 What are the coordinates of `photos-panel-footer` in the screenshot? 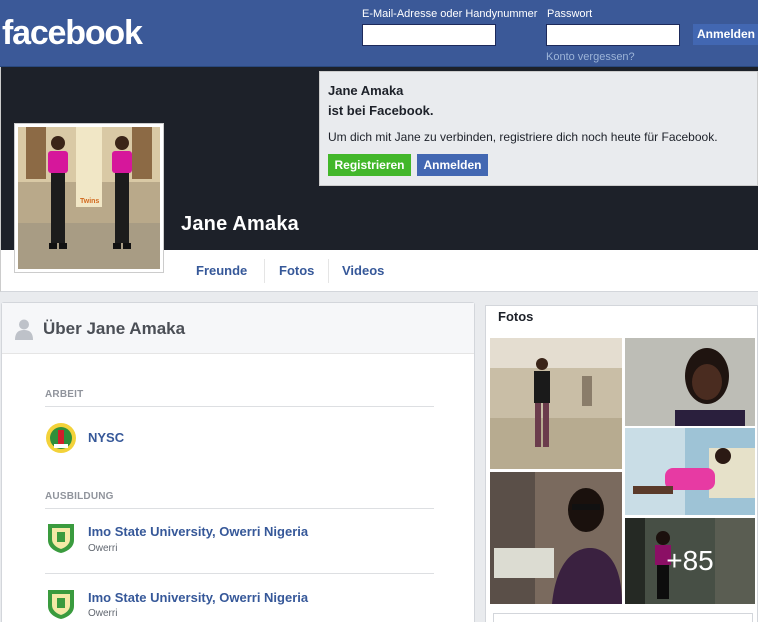 It's located at (623, 617).